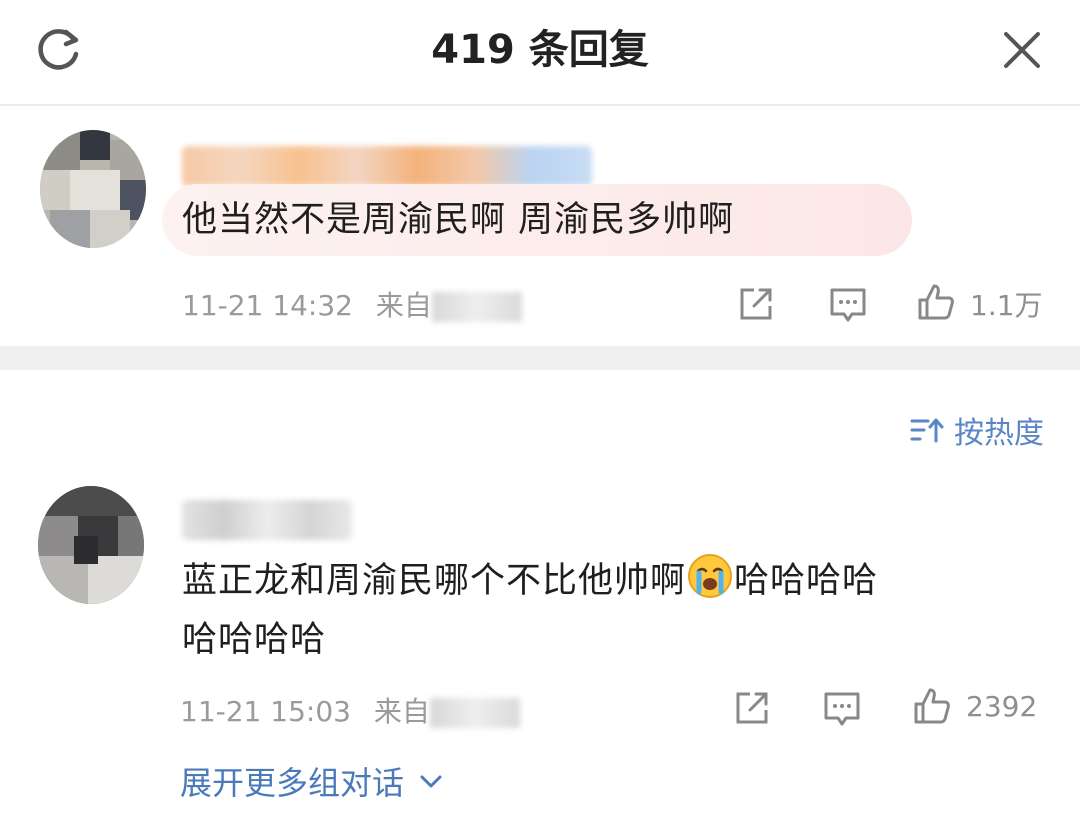  I want to click on sort-button: 按热度, so click(977, 430).